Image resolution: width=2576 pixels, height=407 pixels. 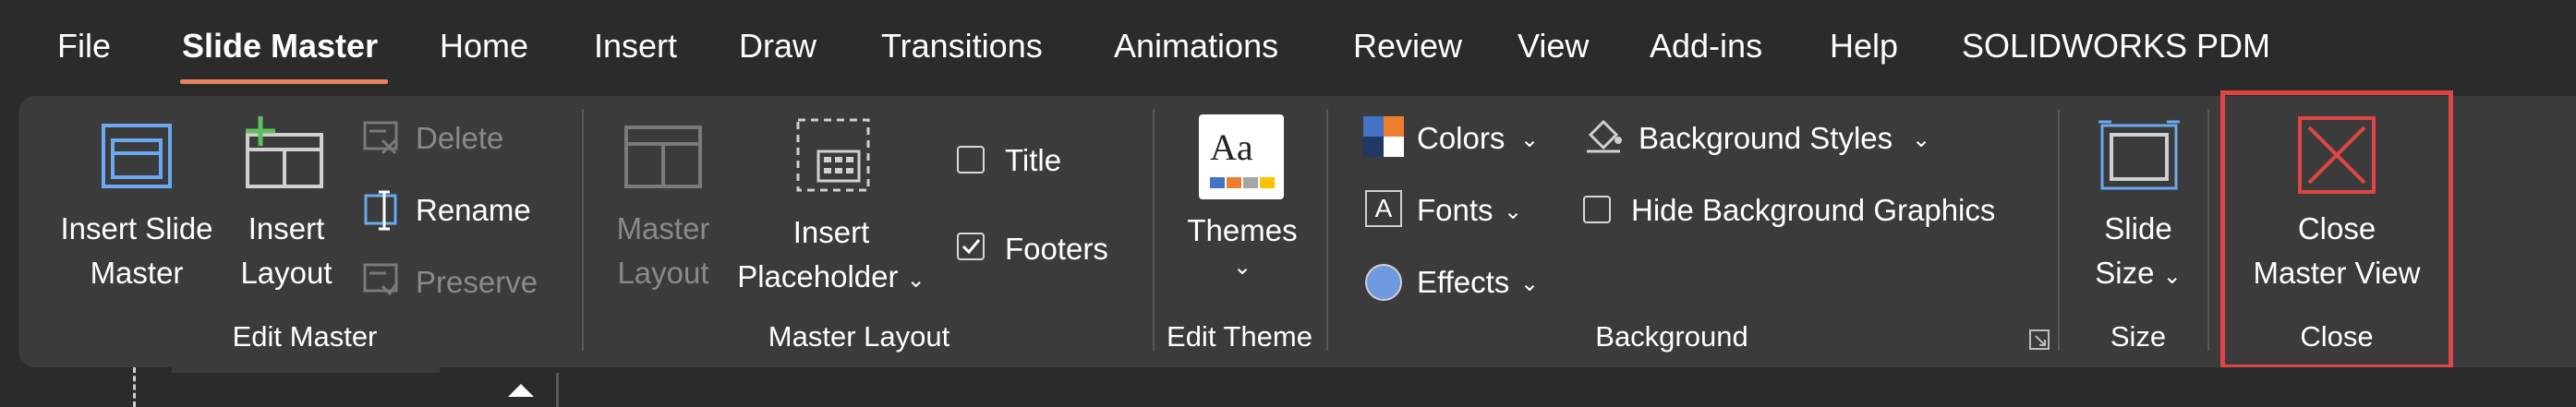 What do you see at coordinates (1056, 249) in the screenshot?
I see `footers-checkbox-label: Footers` at bounding box center [1056, 249].